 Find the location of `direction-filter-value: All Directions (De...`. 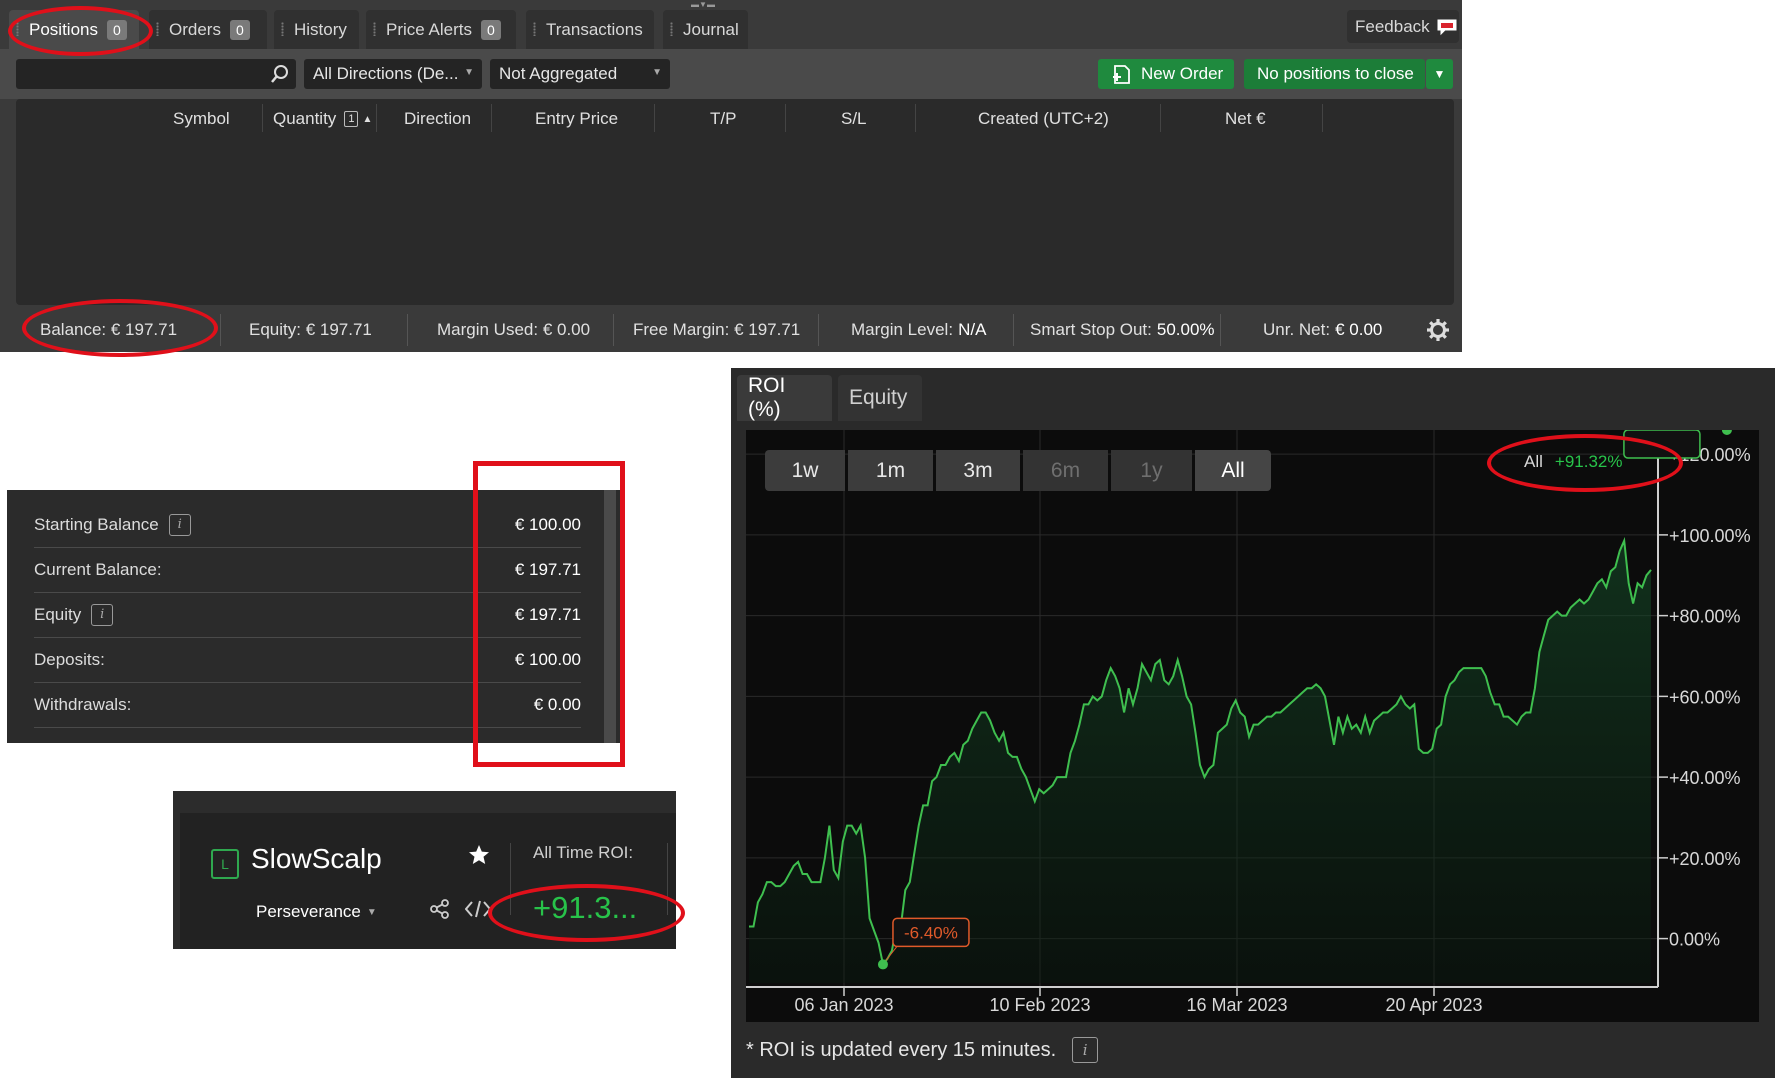

direction-filter-value: All Directions (De... is located at coordinates (386, 73).